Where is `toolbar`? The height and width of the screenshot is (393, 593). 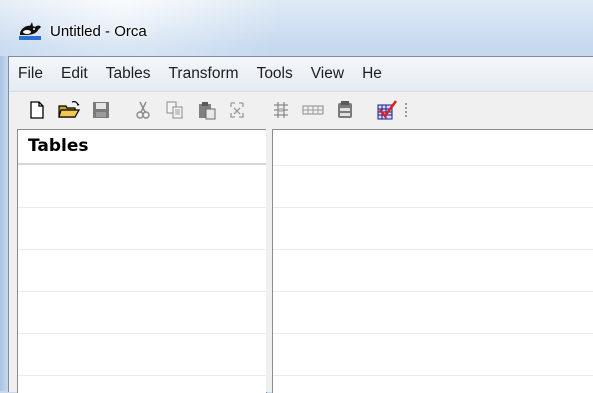 toolbar is located at coordinates (301, 110).